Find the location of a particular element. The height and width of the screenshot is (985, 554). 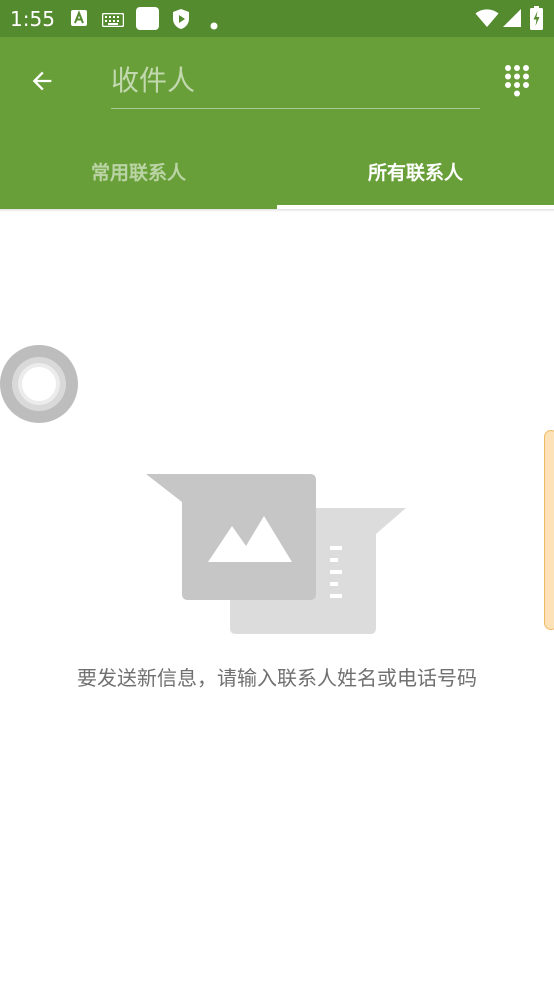

edge-panel-handle is located at coordinates (549, 530).